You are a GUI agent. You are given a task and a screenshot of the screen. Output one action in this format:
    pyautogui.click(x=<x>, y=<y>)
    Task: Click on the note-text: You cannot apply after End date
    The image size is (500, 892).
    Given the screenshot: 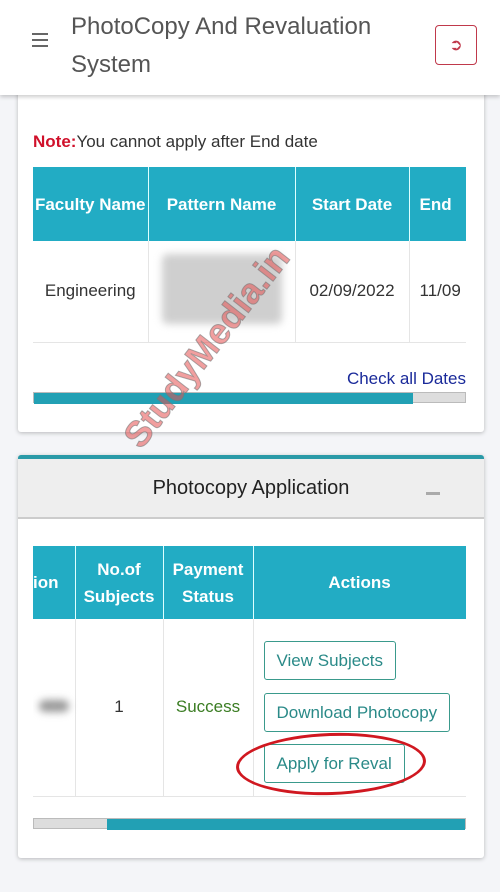 What is the action you would take?
    pyautogui.click(x=197, y=141)
    